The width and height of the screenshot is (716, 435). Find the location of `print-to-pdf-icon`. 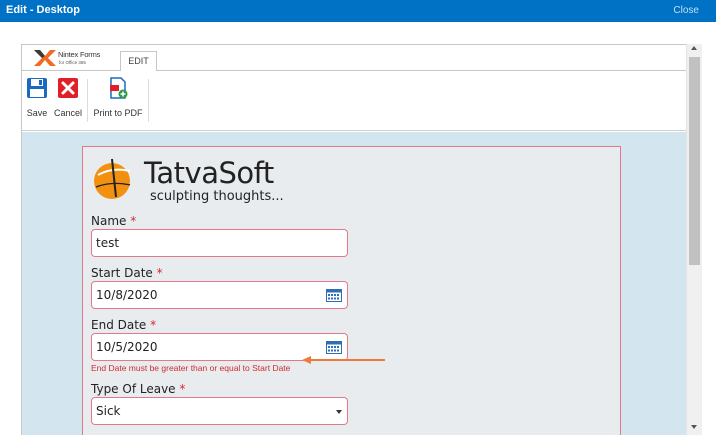

print-to-pdf-icon is located at coordinates (119, 88).